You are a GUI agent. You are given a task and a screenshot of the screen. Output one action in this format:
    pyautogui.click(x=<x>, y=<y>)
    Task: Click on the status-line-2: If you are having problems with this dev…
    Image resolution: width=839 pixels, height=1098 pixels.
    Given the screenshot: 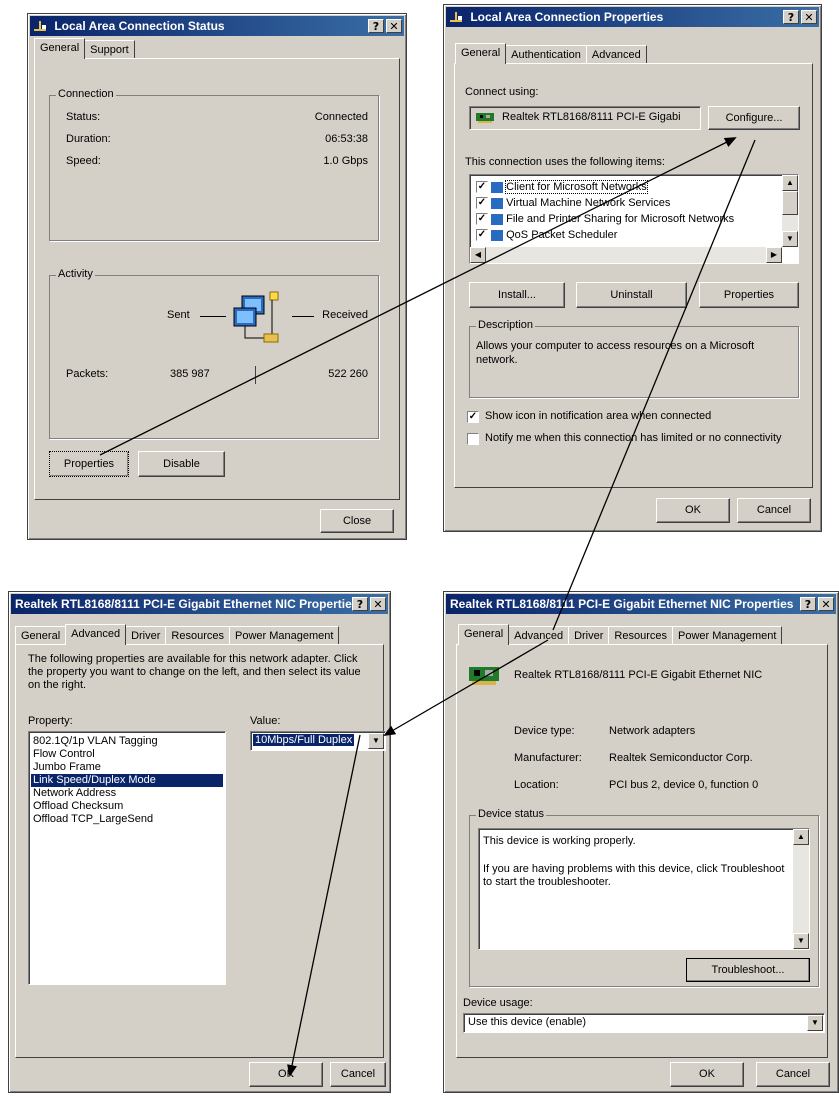 What is the action you would take?
    pyautogui.click(x=634, y=875)
    